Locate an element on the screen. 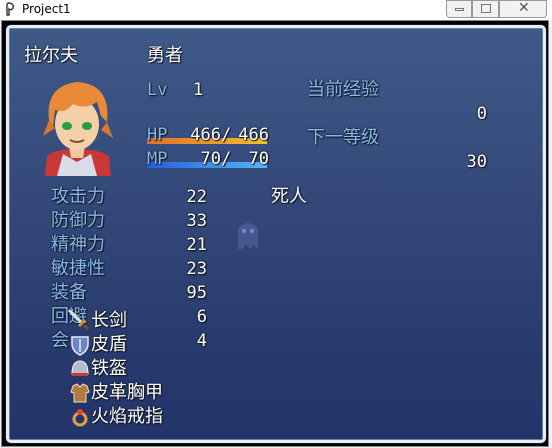 This screenshot has width=552, height=448. minimize-button is located at coordinates (459, 9).